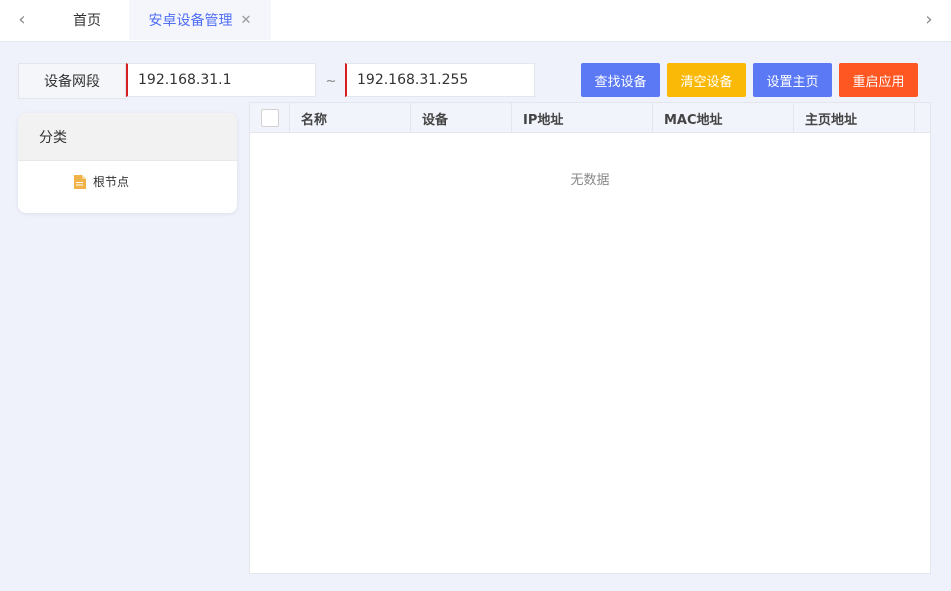 Image resolution: width=951 pixels, height=591 pixels. What do you see at coordinates (475, 21) in the screenshot?
I see `tab-bar: ‹ 首页 安卓设备管理 ✕ ›` at bounding box center [475, 21].